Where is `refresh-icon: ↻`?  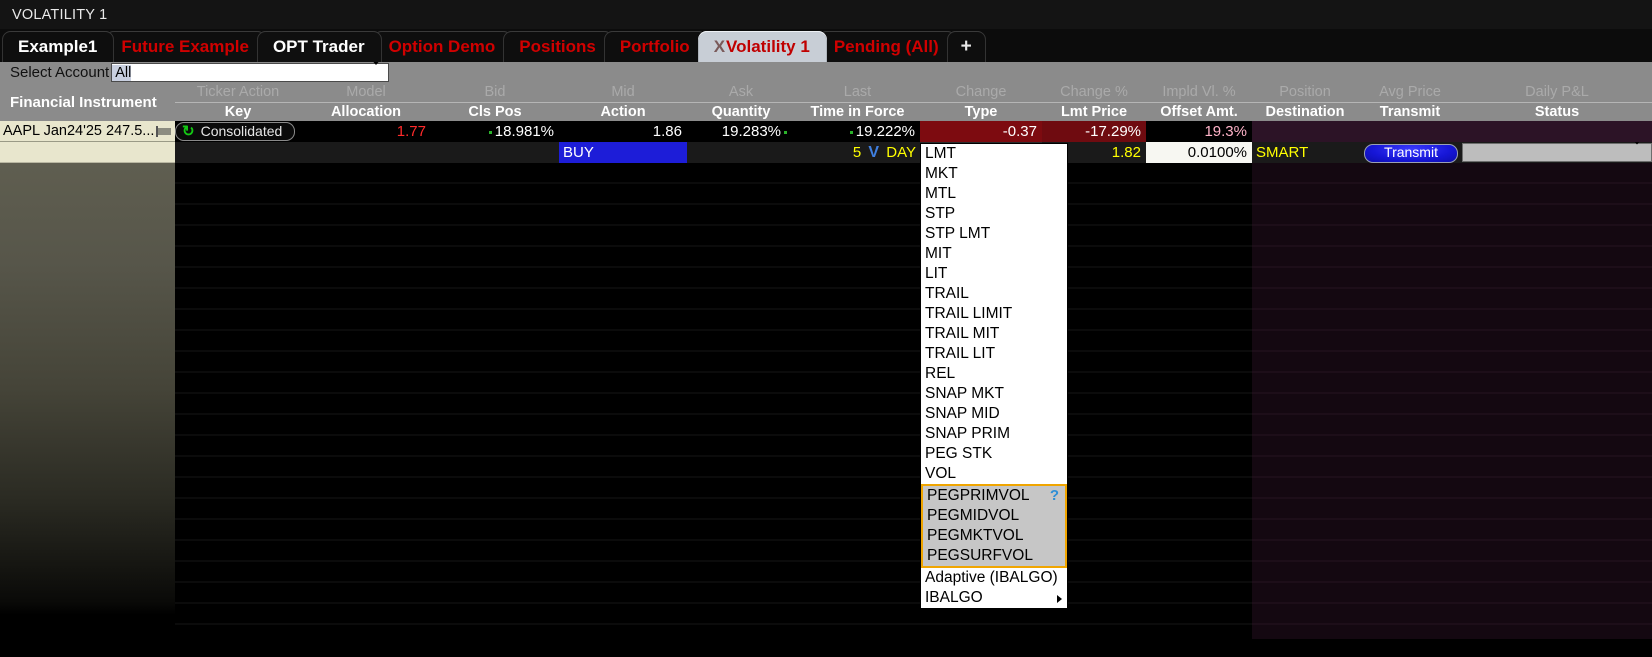 refresh-icon: ↻ is located at coordinates (188, 131).